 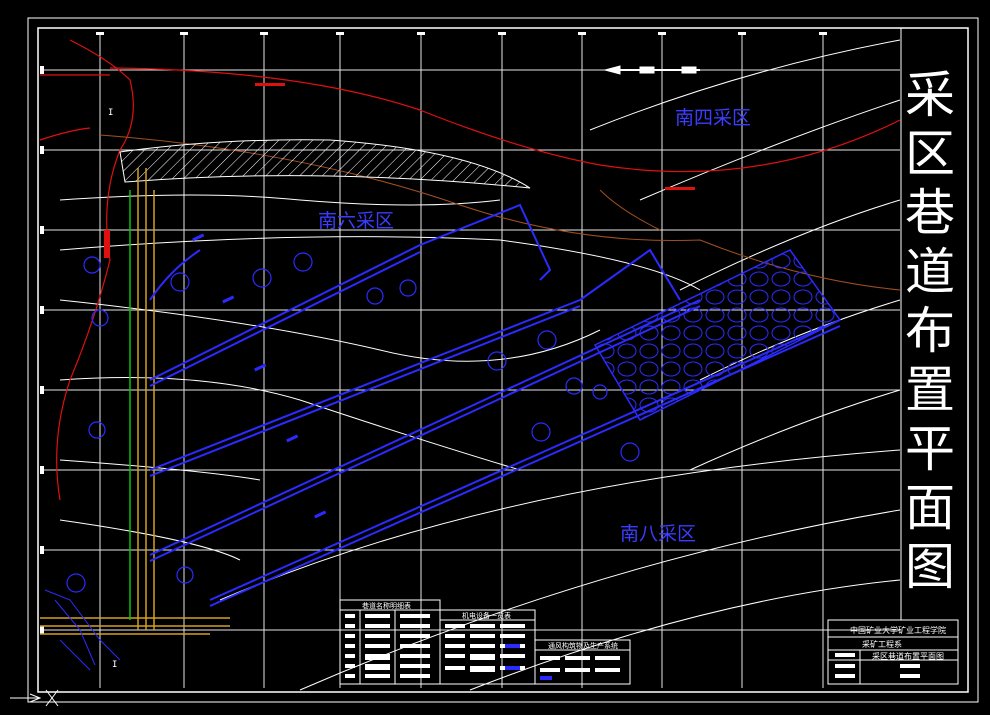 What do you see at coordinates (717, 335) in the screenshot?
I see `goaf-area` at bounding box center [717, 335].